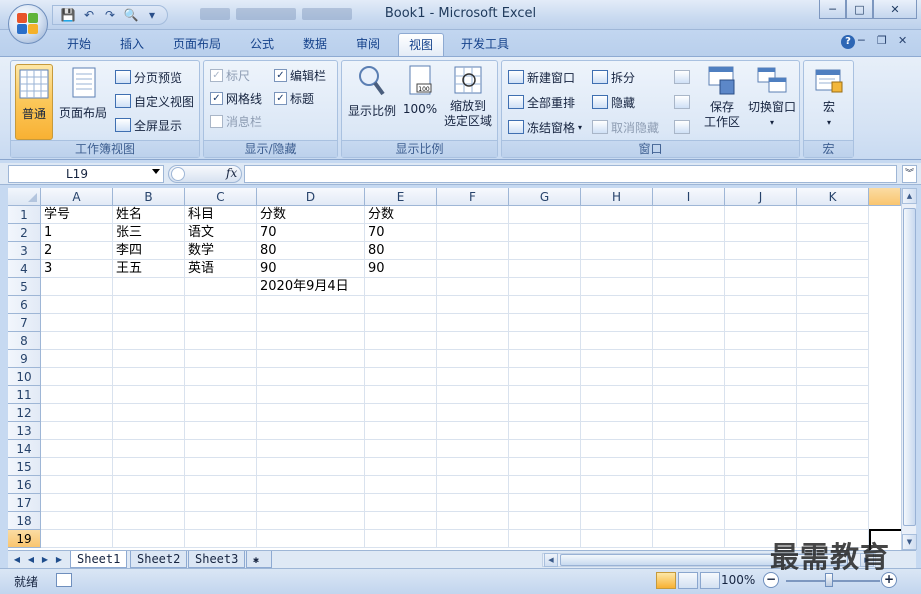 This screenshot has width=921, height=594. What do you see at coordinates (24, 269) in the screenshot?
I see `row-header-4: 4` at bounding box center [24, 269].